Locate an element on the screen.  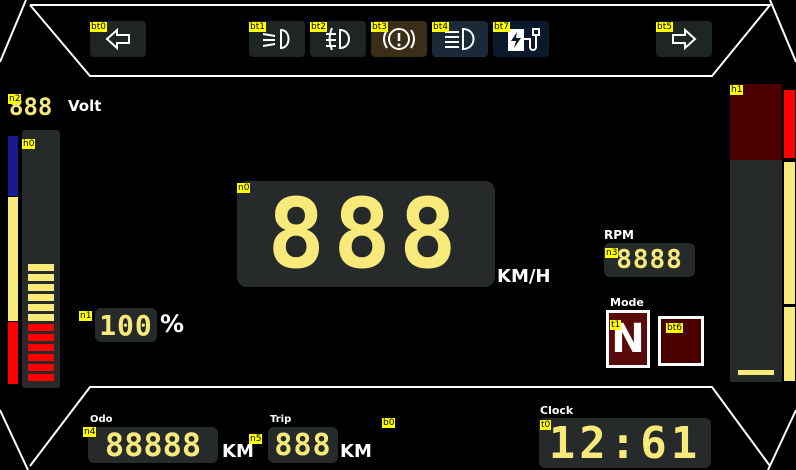
rpm-label: RPM is located at coordinates (619, 235).